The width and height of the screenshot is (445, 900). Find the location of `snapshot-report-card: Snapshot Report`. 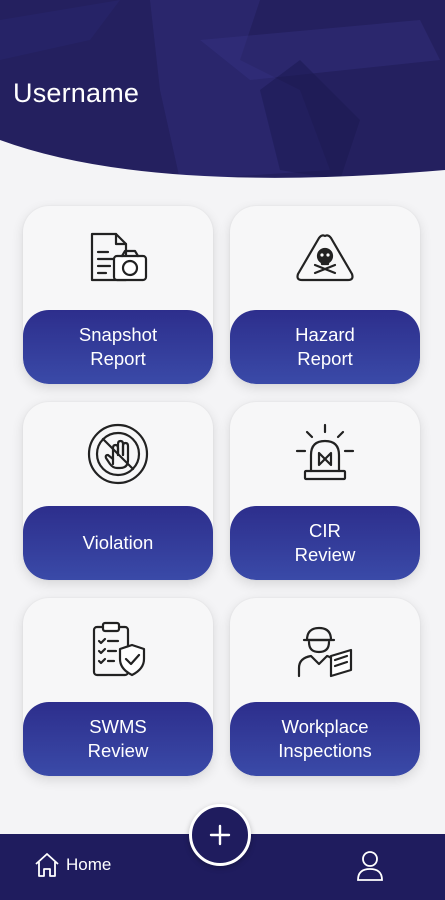

snapshot-report-card: Snapshot Report is located at coordinates (118, 295).